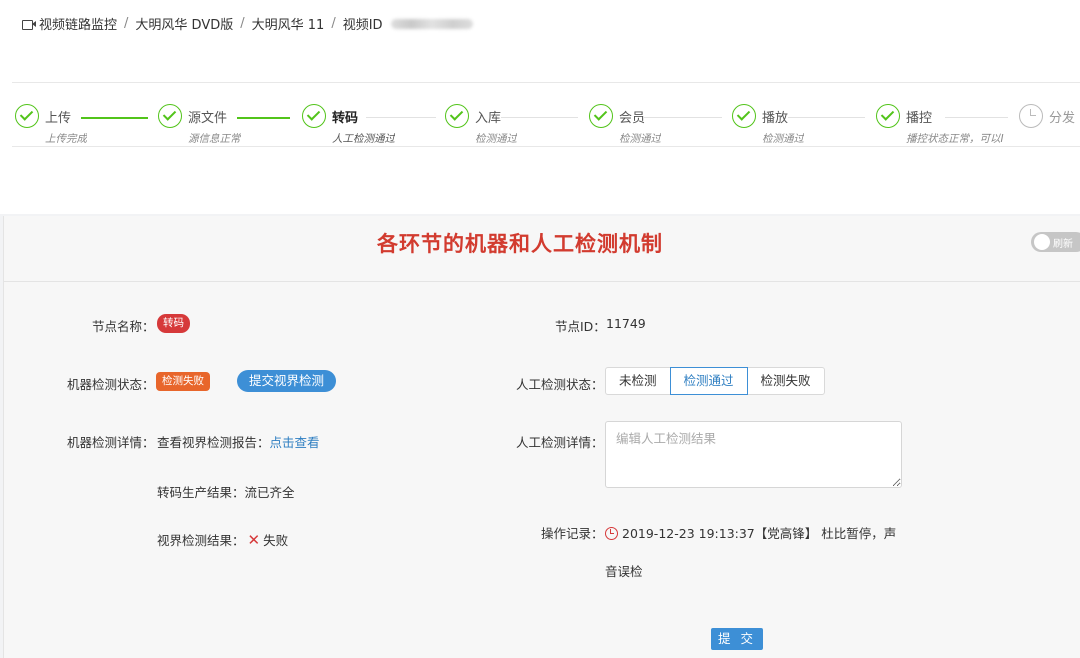  What do you see at coordinates (362, 25) in the screenshot?
I see `breadcrumb-item-video-id: 视频ID` at bounding box center [362, 25].